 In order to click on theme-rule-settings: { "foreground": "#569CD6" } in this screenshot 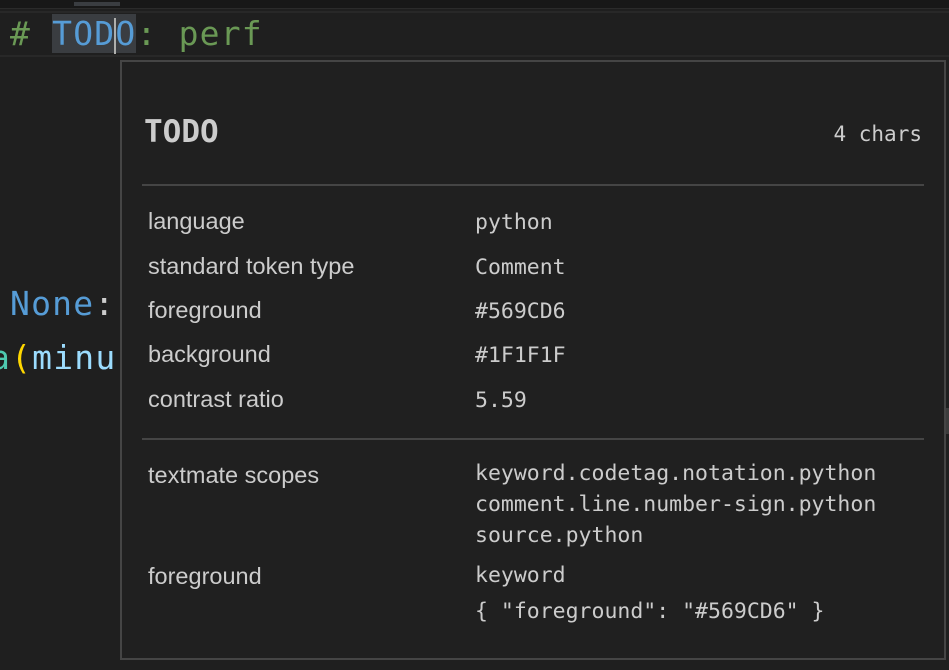, I will do `click(650, 611)`.